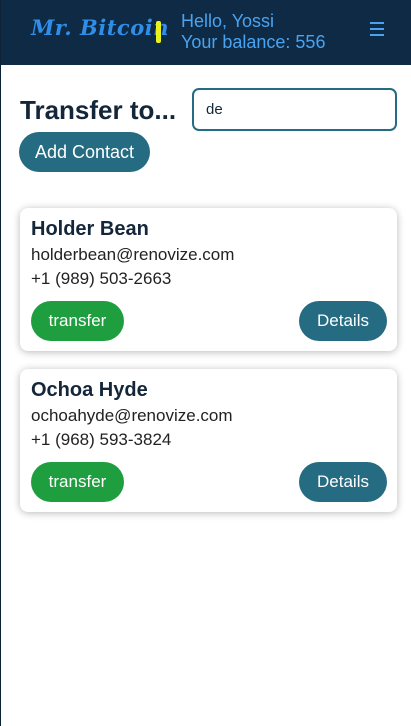  Describe the element at coordinates (101, 278) in the screenshot. I see `contact-phone: +1 (989) 503-2663` at that location.